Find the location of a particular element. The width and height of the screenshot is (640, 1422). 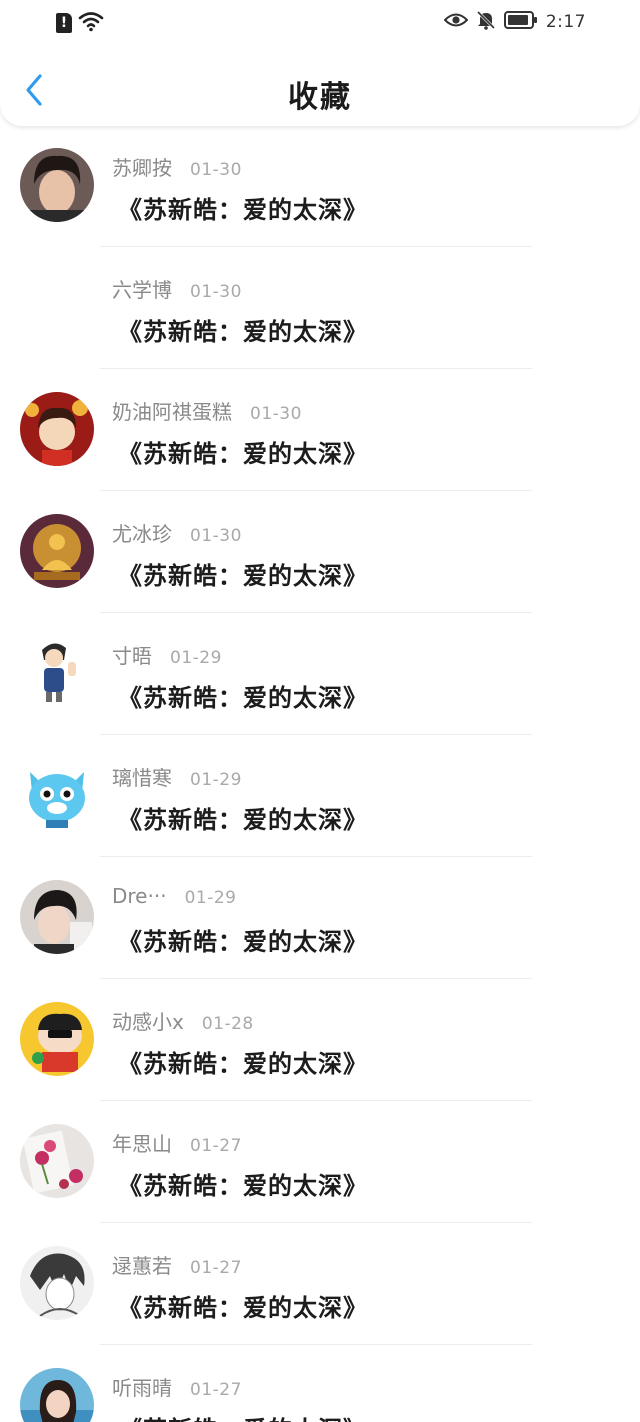

username: 尤冰珍 is located at coordinates (142, 532).